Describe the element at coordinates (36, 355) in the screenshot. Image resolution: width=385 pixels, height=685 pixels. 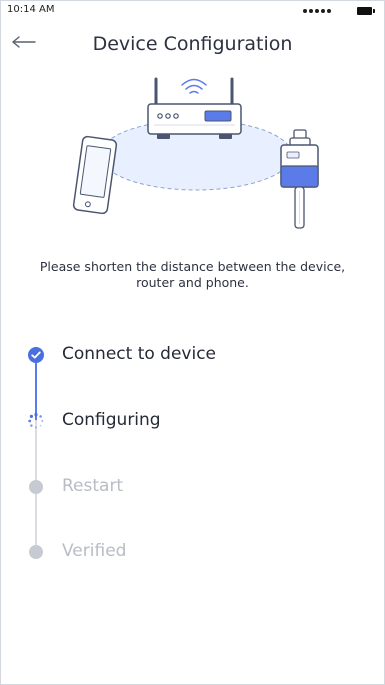
I see `check-circle-icon` at that location.